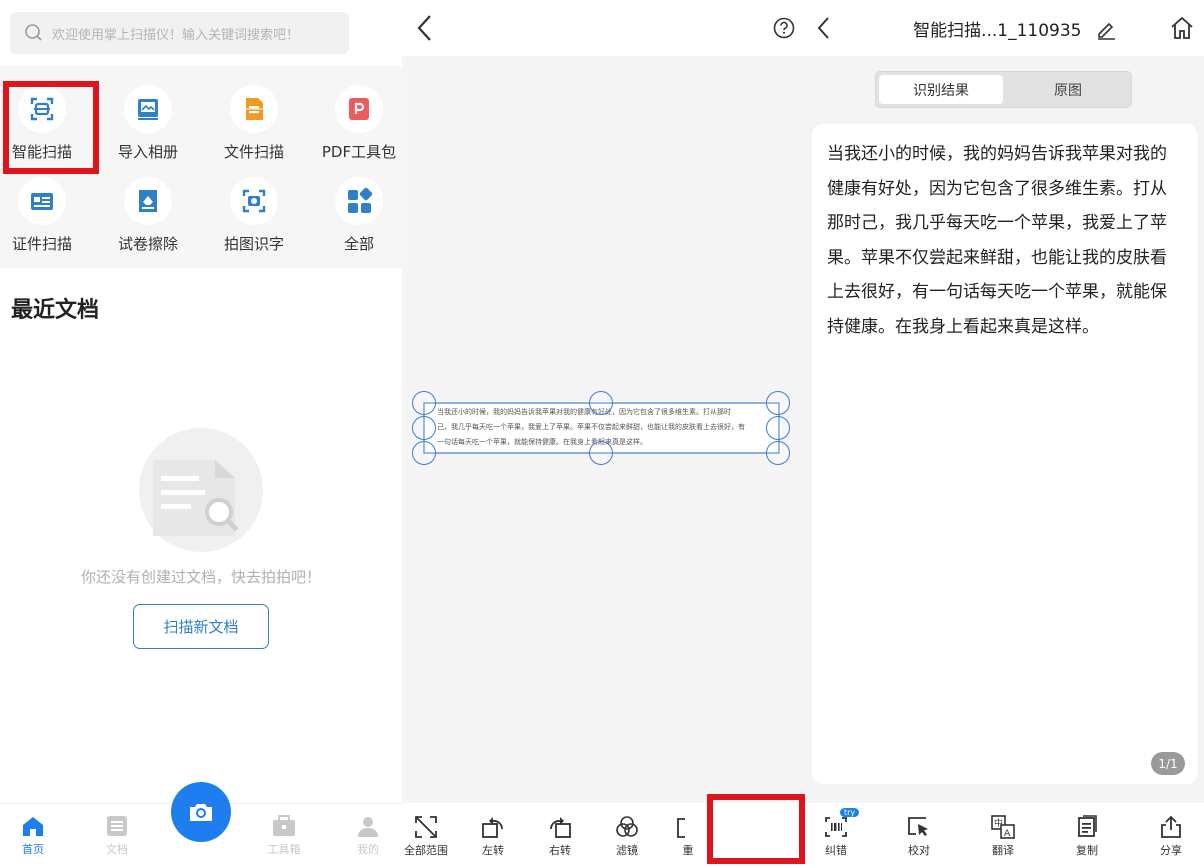  I want to click on full-range-button: 全部范围, so click(429, 835).